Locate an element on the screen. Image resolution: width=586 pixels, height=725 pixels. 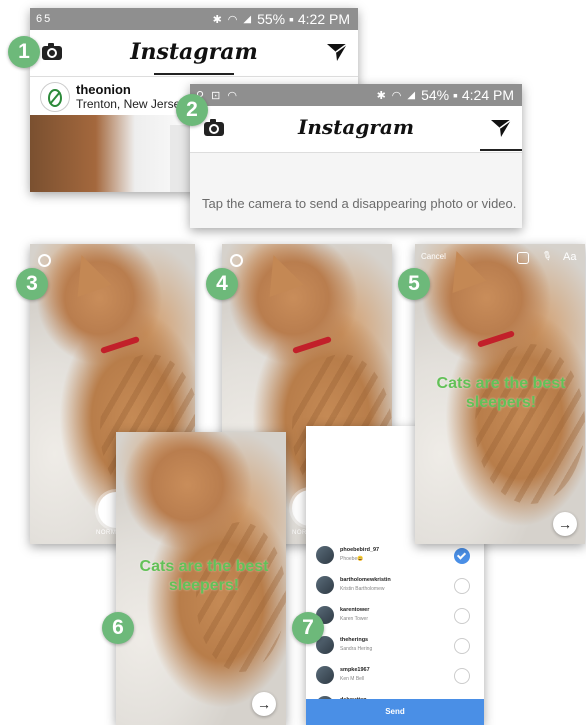
screen-6-edit: Cats are the best sleepers! → is located at coordinates (201, 578).